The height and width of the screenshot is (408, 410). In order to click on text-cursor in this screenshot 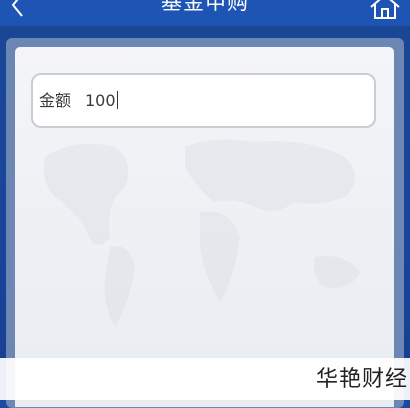, I will do `click(117, 100)`.